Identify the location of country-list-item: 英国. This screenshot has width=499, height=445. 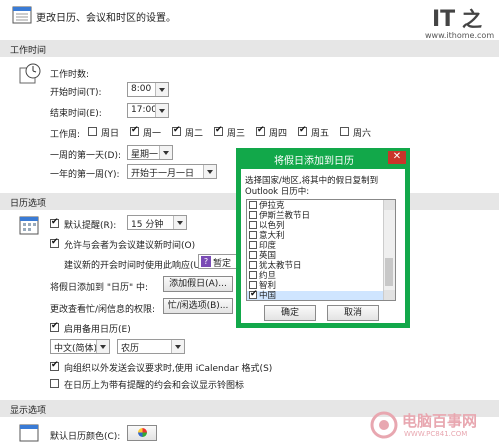
(263, 255).